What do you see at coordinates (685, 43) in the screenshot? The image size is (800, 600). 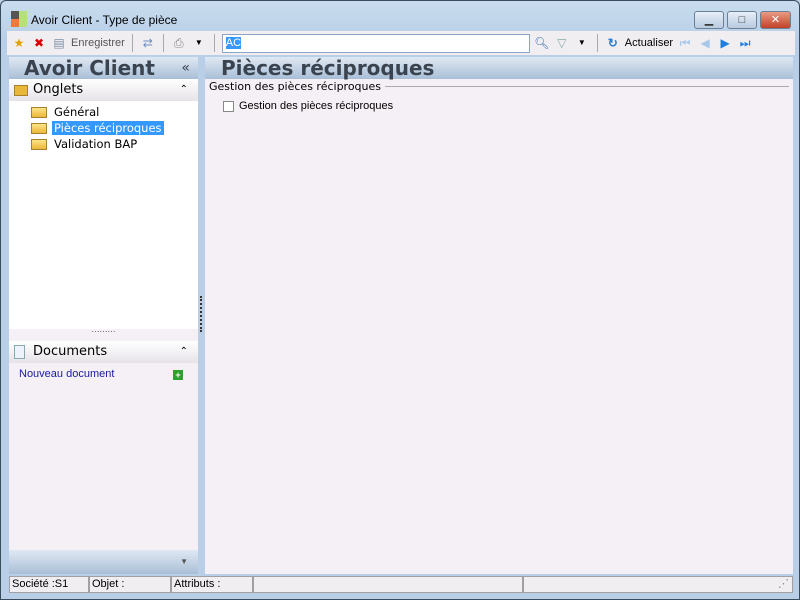 I see `first-icon: ⏮` at bounding box center [685, 43].